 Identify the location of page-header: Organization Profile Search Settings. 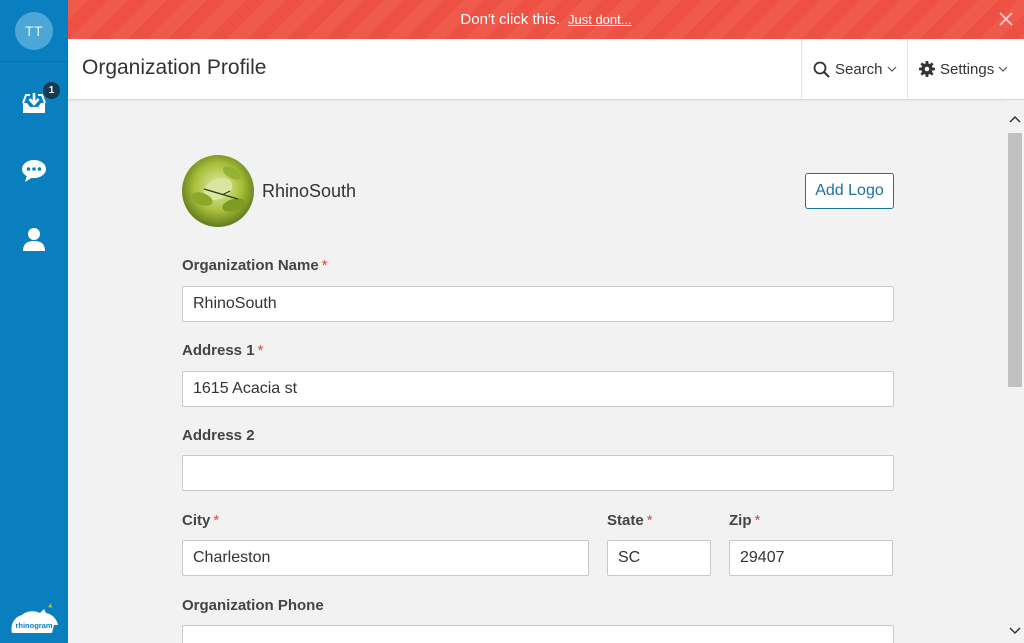
(546, 69).